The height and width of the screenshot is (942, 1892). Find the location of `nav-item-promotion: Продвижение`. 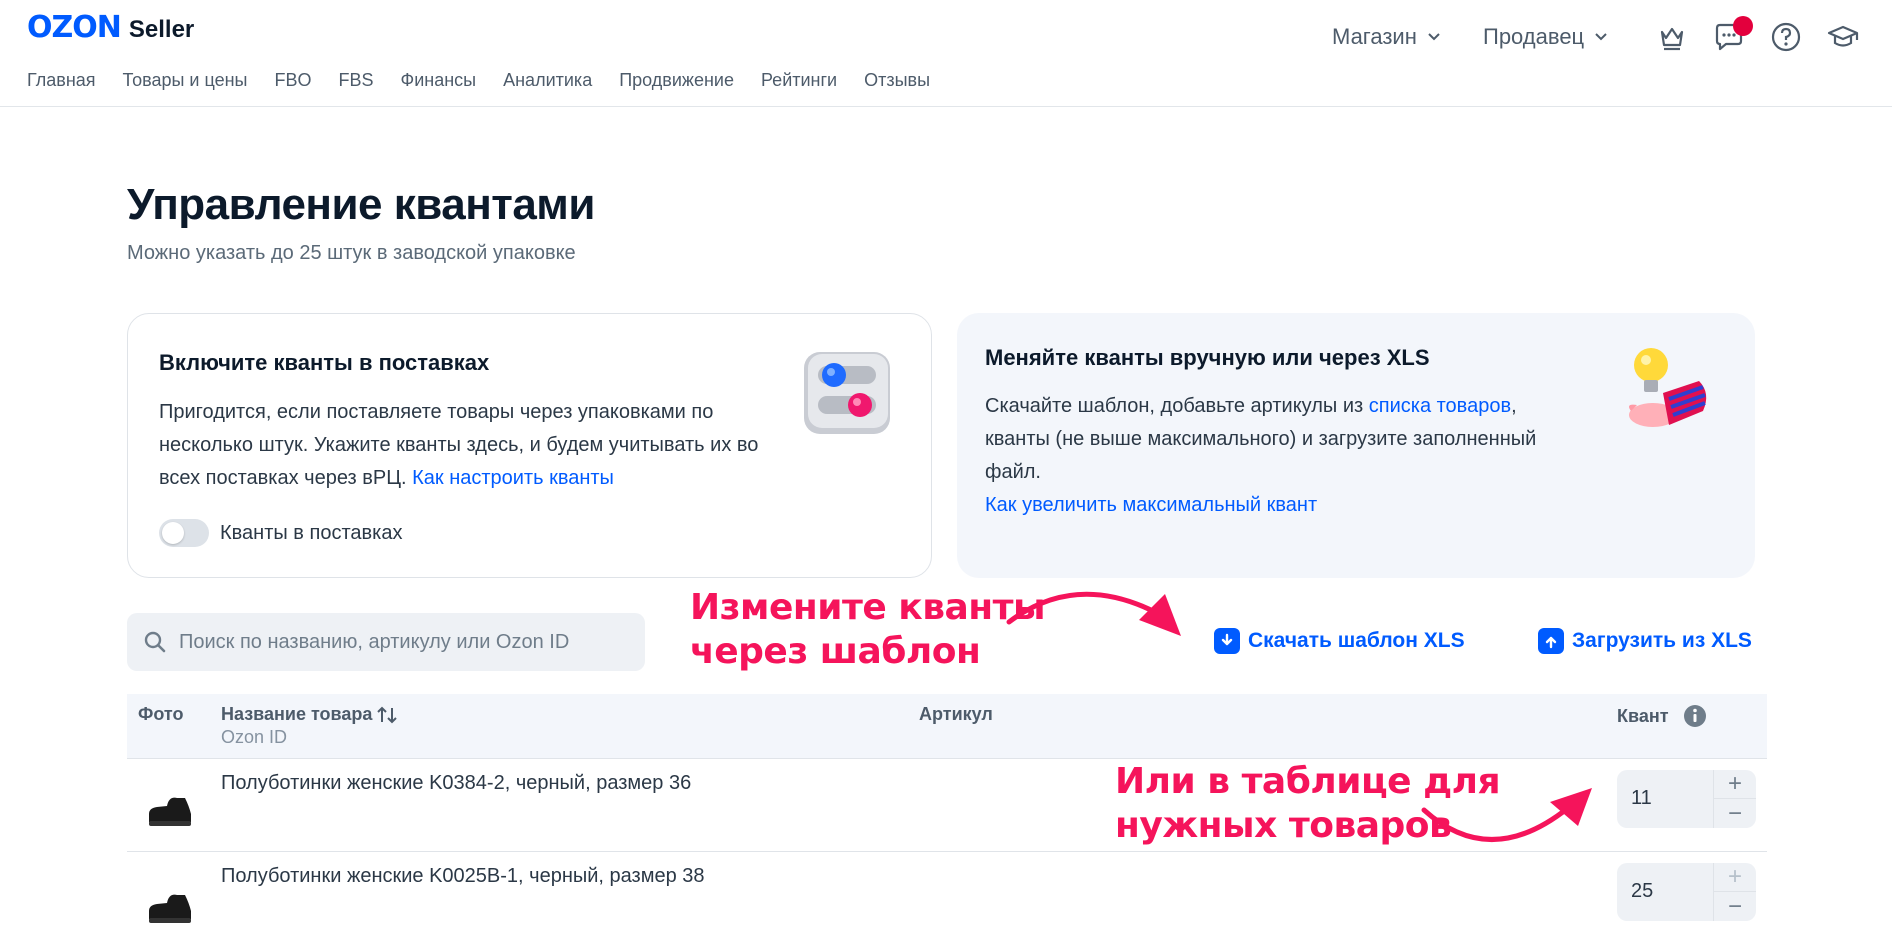

nav-item-promotion: Продвижение is located at coordinates (676, 80).